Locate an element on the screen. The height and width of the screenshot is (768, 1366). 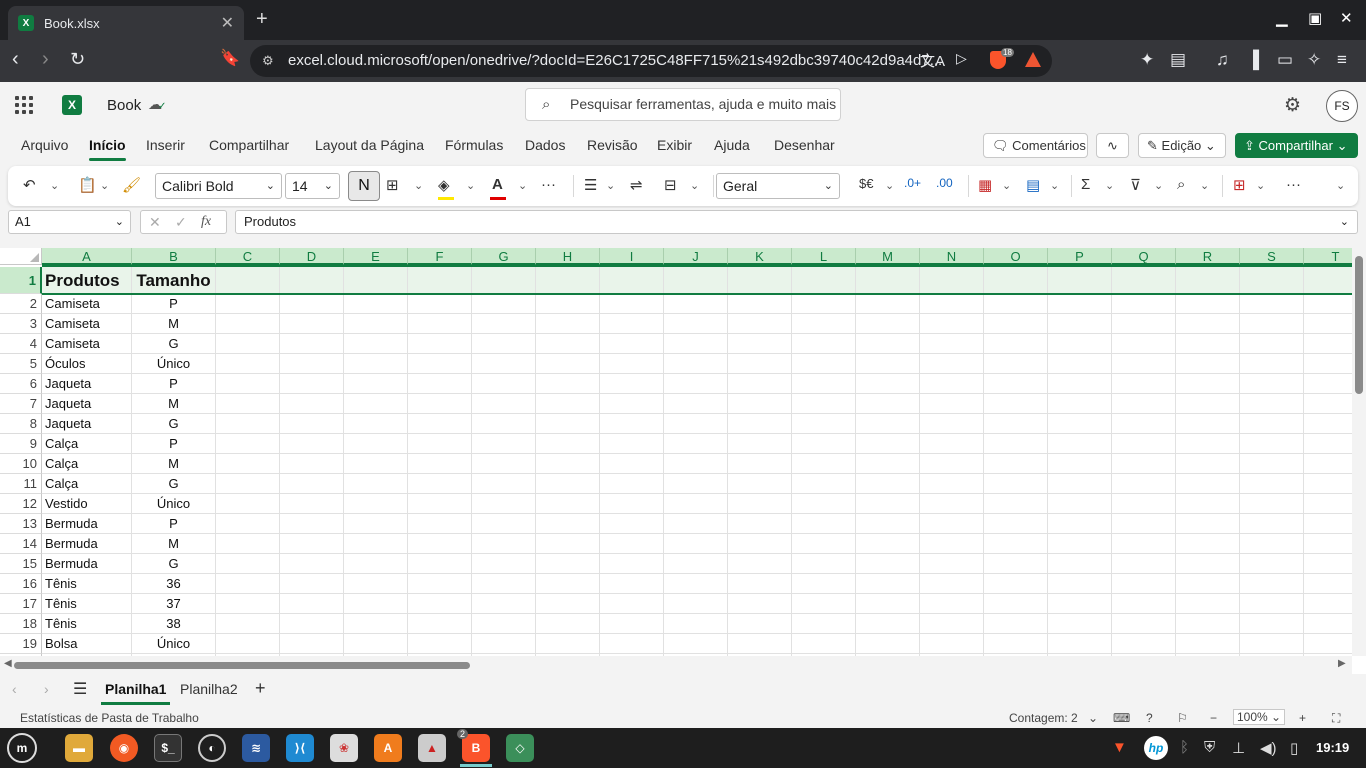
cell-e19 is located at coordinates (376, 644).